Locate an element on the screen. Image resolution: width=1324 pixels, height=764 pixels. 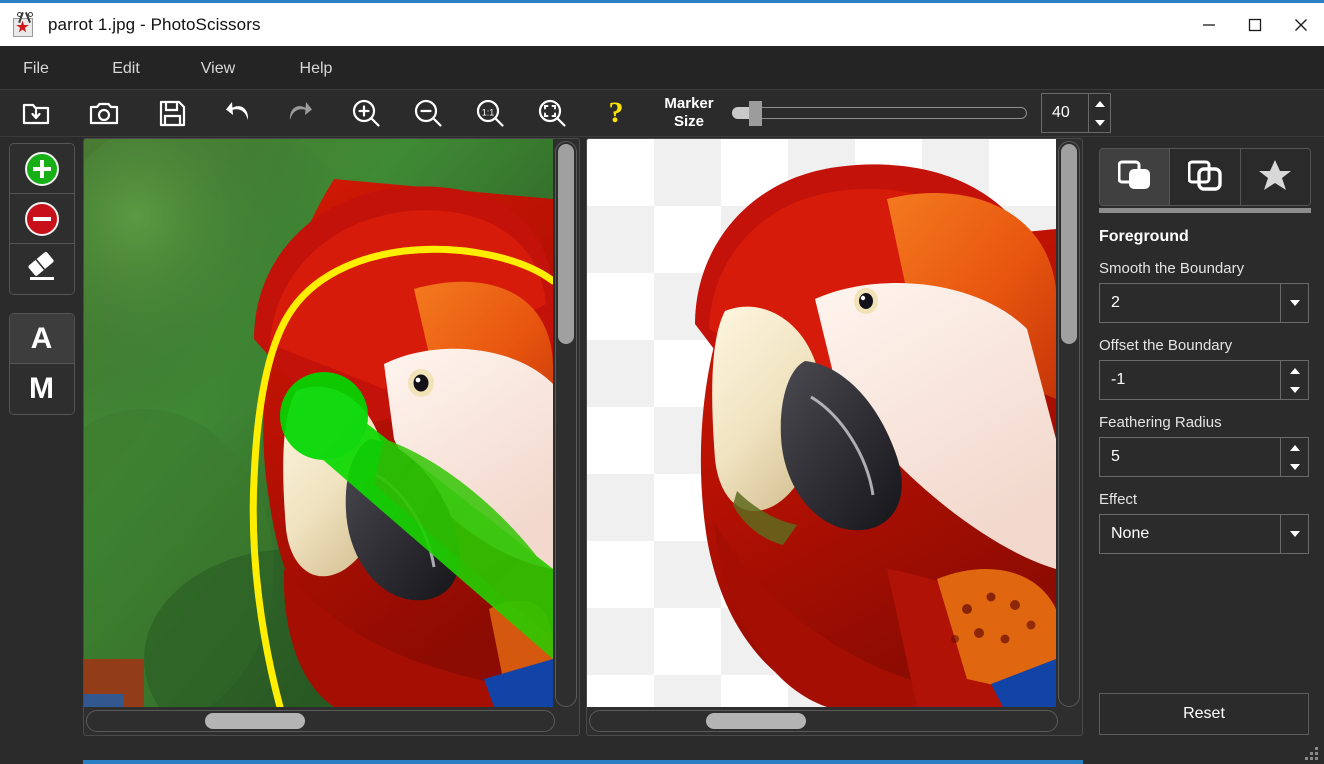
smooth-the-boundary-dropdown-toggle is located at coordinates (1294, 303).